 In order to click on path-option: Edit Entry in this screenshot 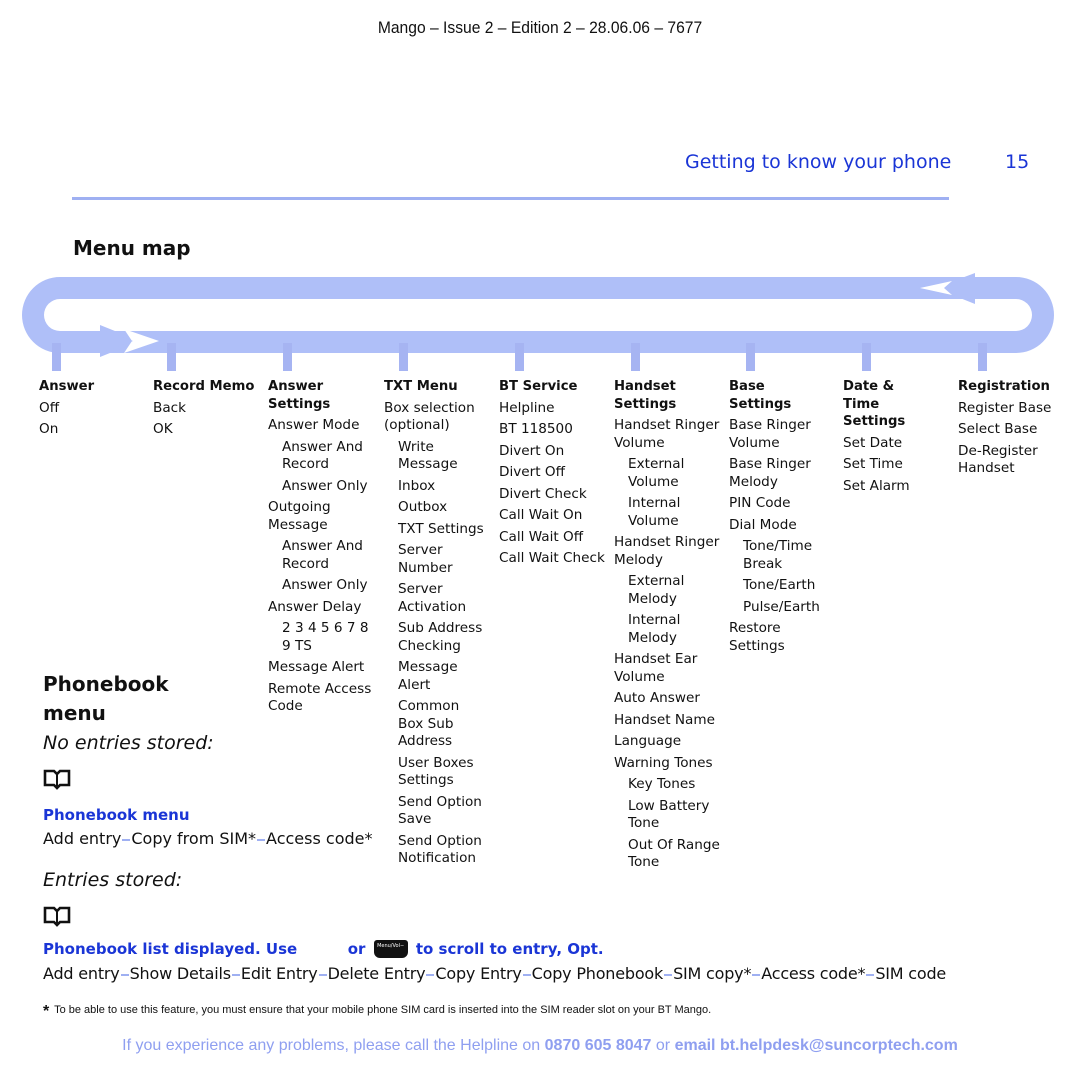, I will do `click(279, 973)`.